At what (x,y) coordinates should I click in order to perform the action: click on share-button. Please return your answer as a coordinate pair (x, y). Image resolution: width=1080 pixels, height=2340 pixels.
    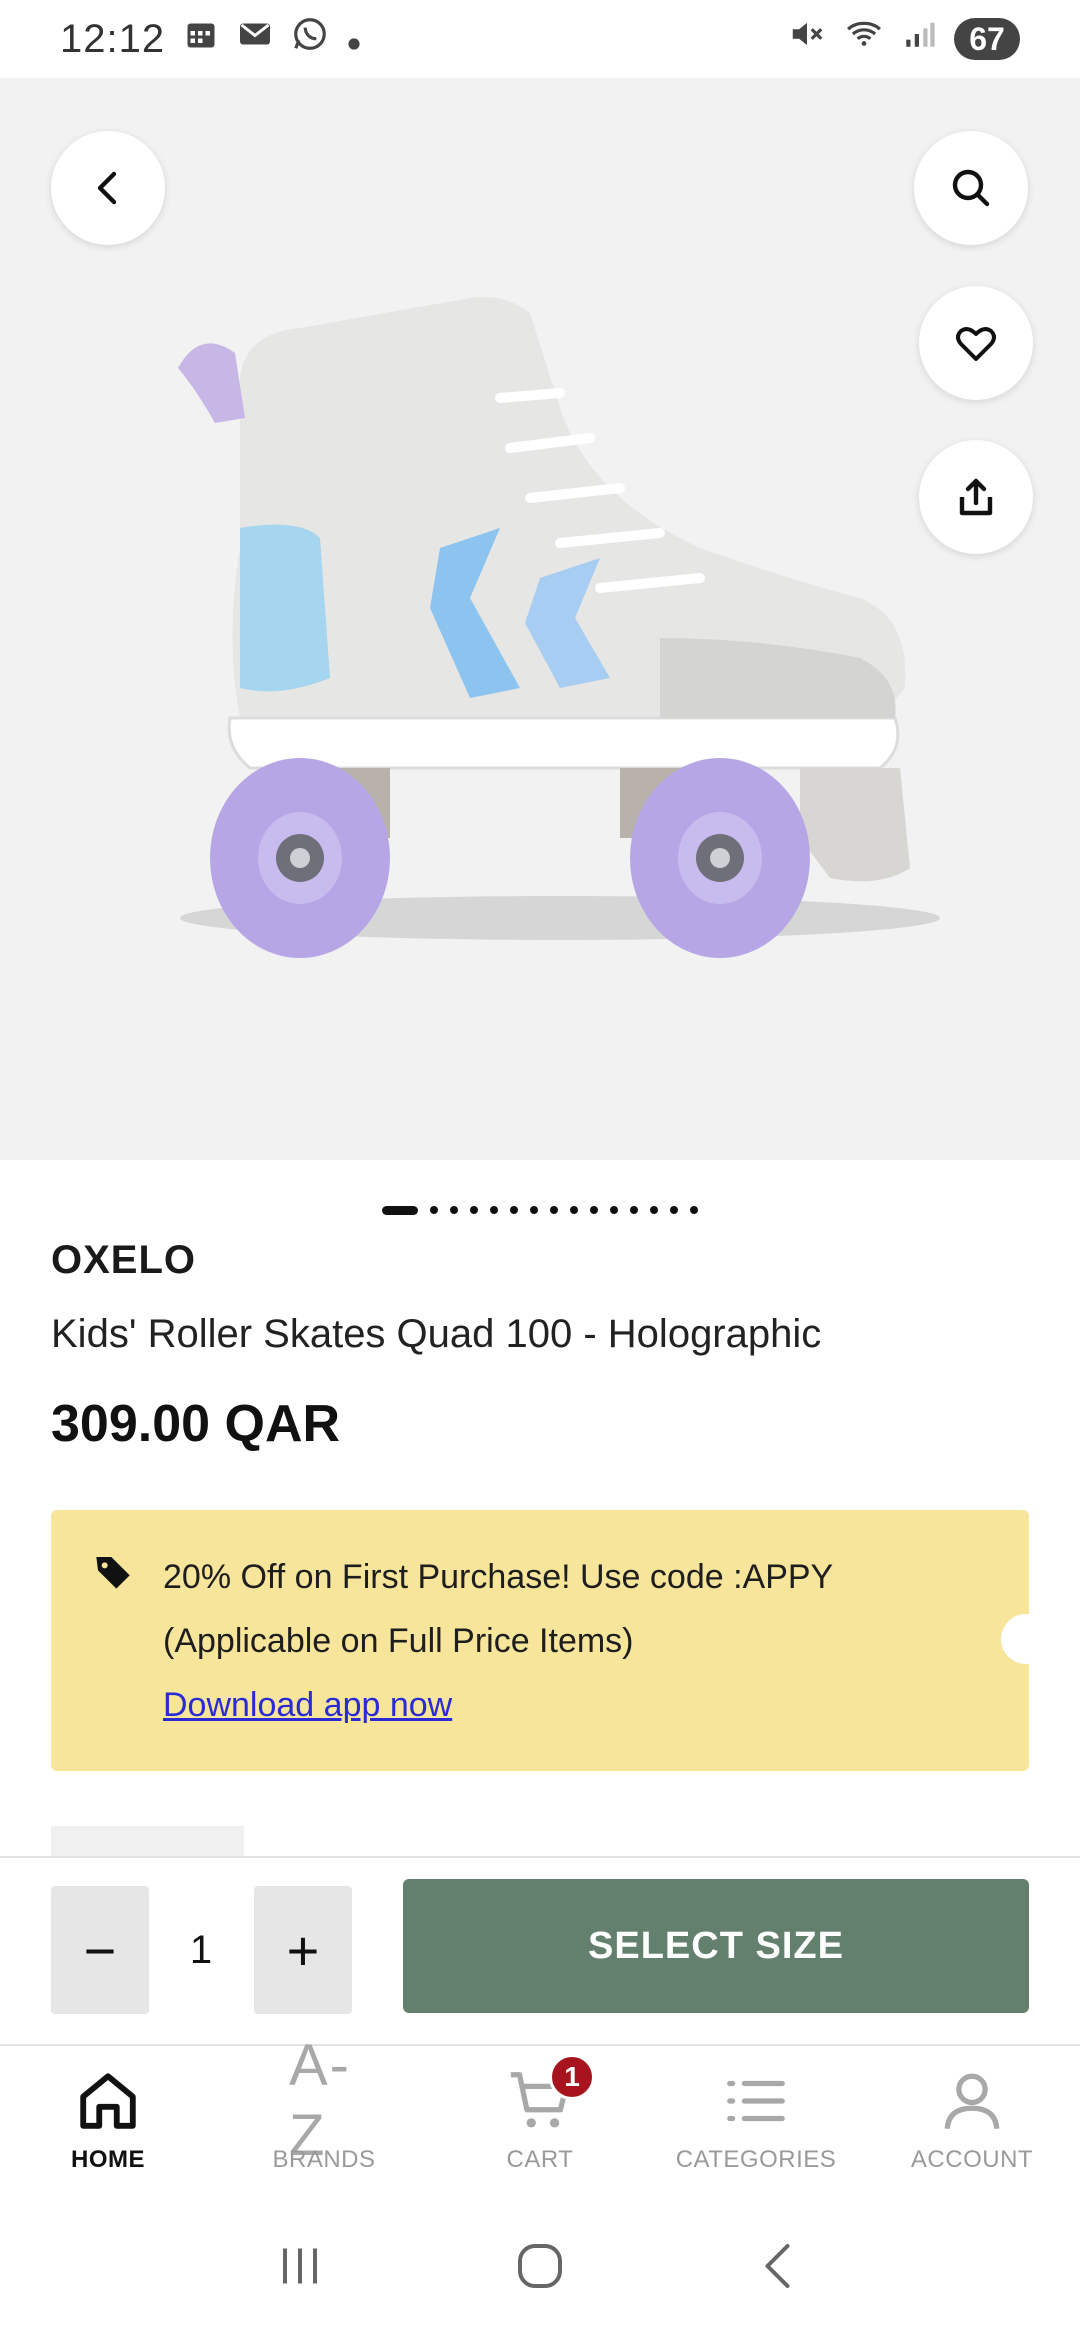
    Looking at the image, I should click on (976, 497).